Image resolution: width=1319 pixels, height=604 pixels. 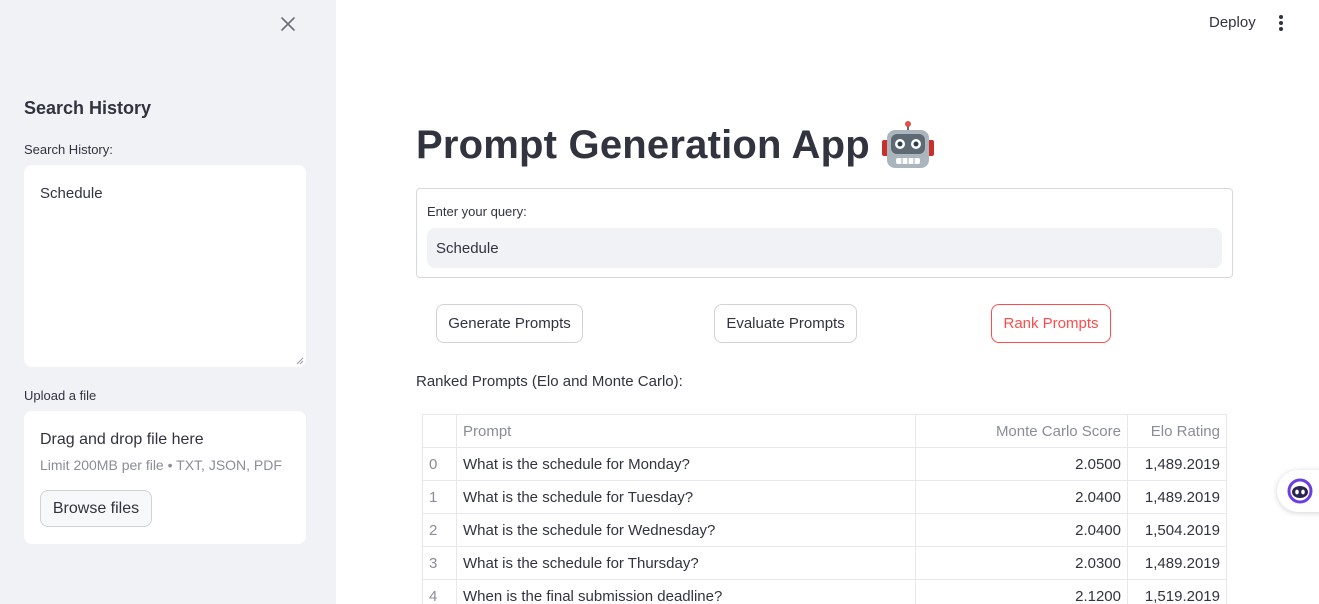 What do you see at coordinates (88, 108) in the screenshot?
I see `sidebar-heading: Search History` at bounding box center [88, 108].